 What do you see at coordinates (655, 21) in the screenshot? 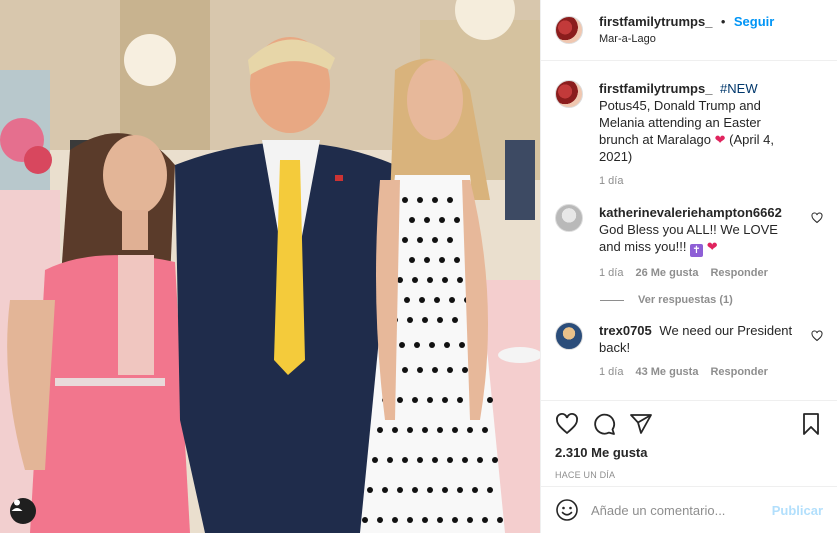
I see `author-username: firstfamilytrumps_` at bounding box center [655, 21].